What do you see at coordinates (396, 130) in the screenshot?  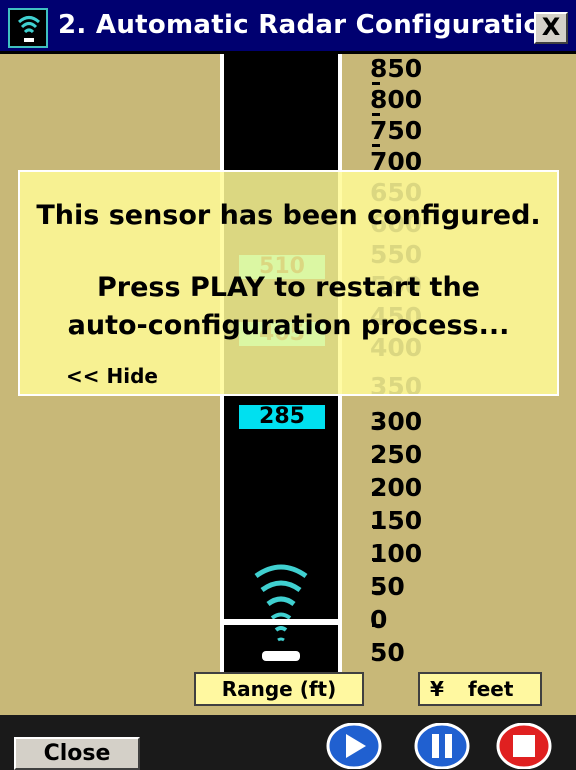 I see `scale-label: 750` at bounding box center [396, 130].